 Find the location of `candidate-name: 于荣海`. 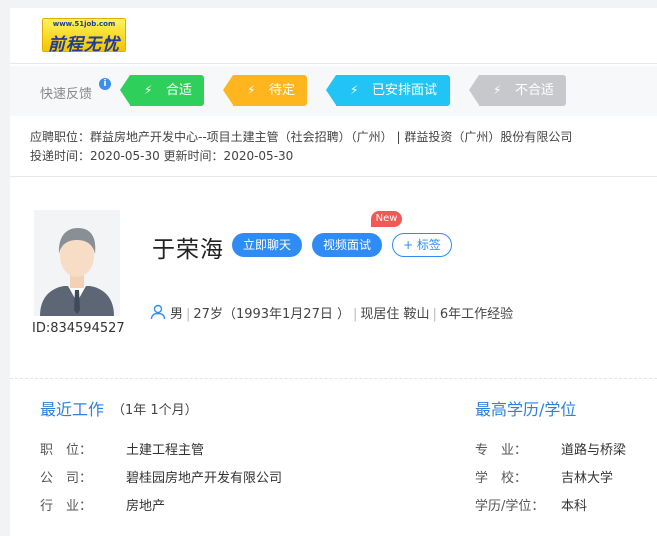

candidate-name: 于荣海 is located at coordinates (188, 250).